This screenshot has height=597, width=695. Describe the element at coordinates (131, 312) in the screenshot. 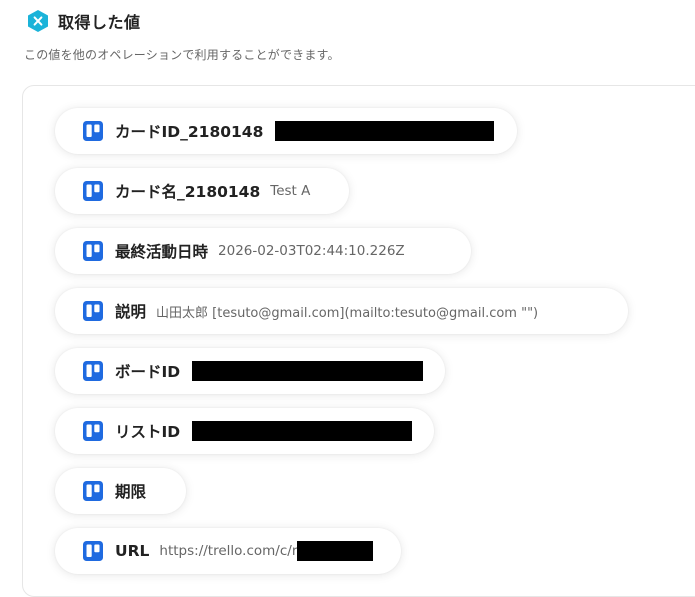

I see `value-label: 説明` at that location.